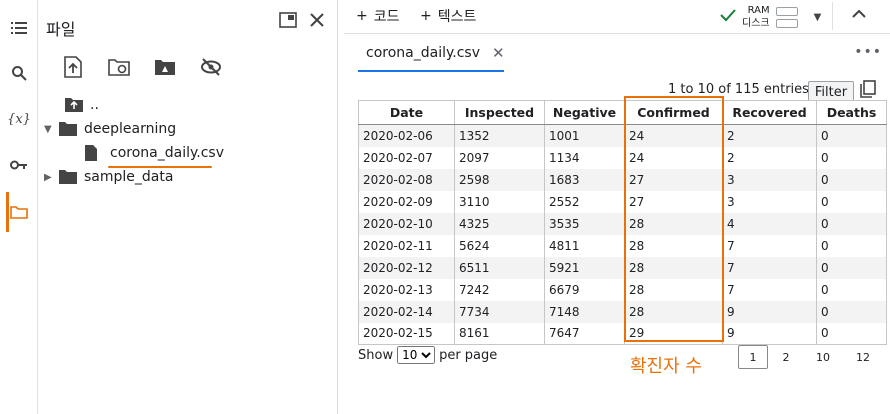 The image size is (890, 414). What do you see at coordinates (617, 17) in the screenshot?
I see `notebook-toolbar: + 코드 + 텍스트 RAM 디스크 ▼` at bounding box center [617, 17].